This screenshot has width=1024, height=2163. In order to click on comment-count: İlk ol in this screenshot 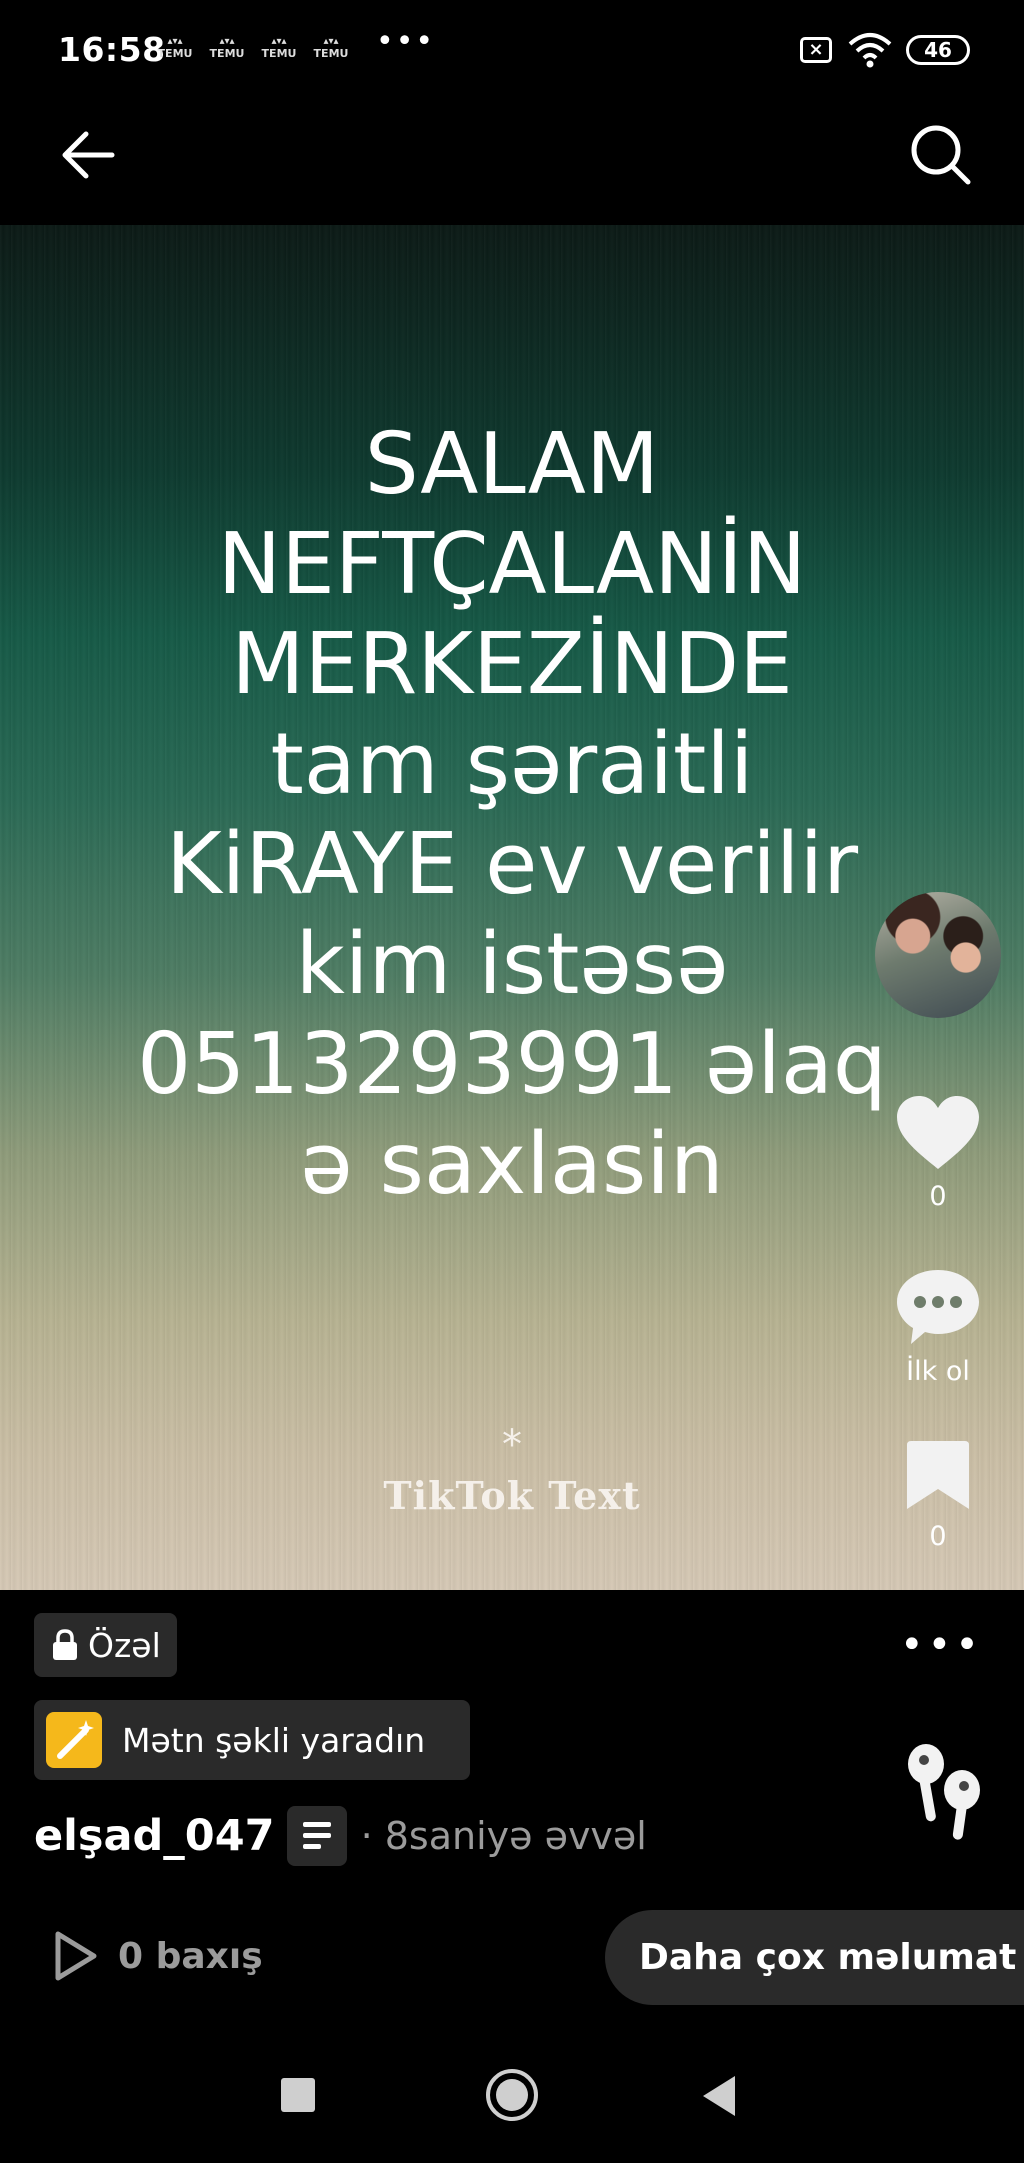, I will do `click(938, 1371)`.